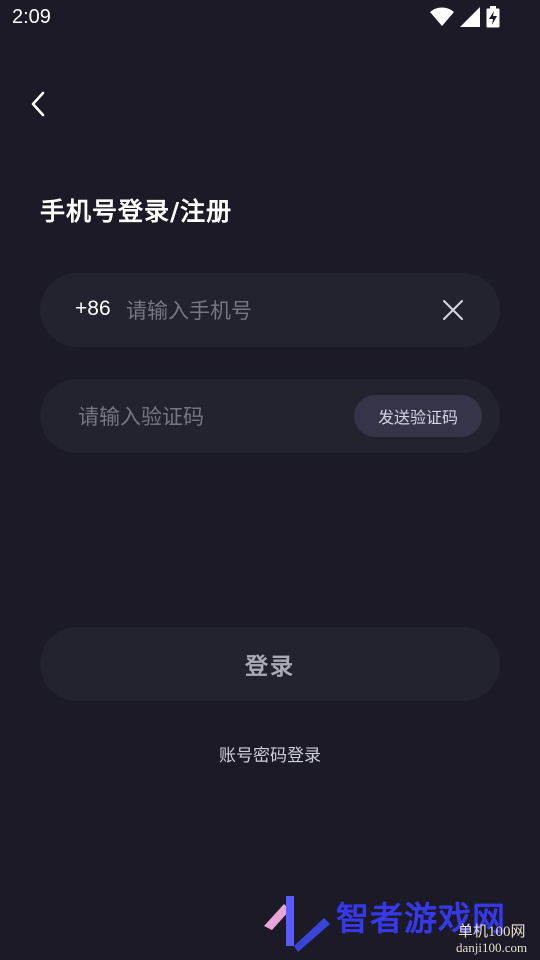 The width and height of the screenshot is (540, 960). I want to click on status-bar: 2:09, so click(270, 18).